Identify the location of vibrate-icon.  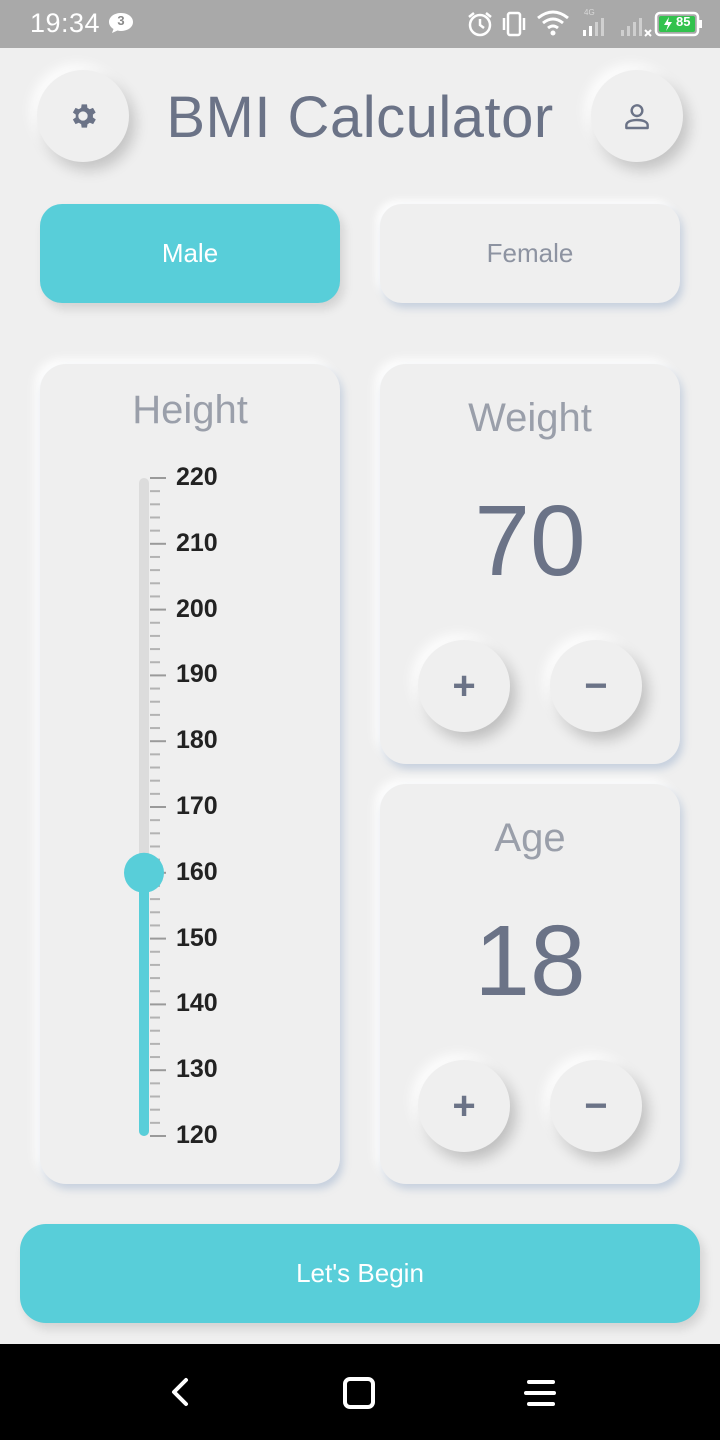
(514, 24).